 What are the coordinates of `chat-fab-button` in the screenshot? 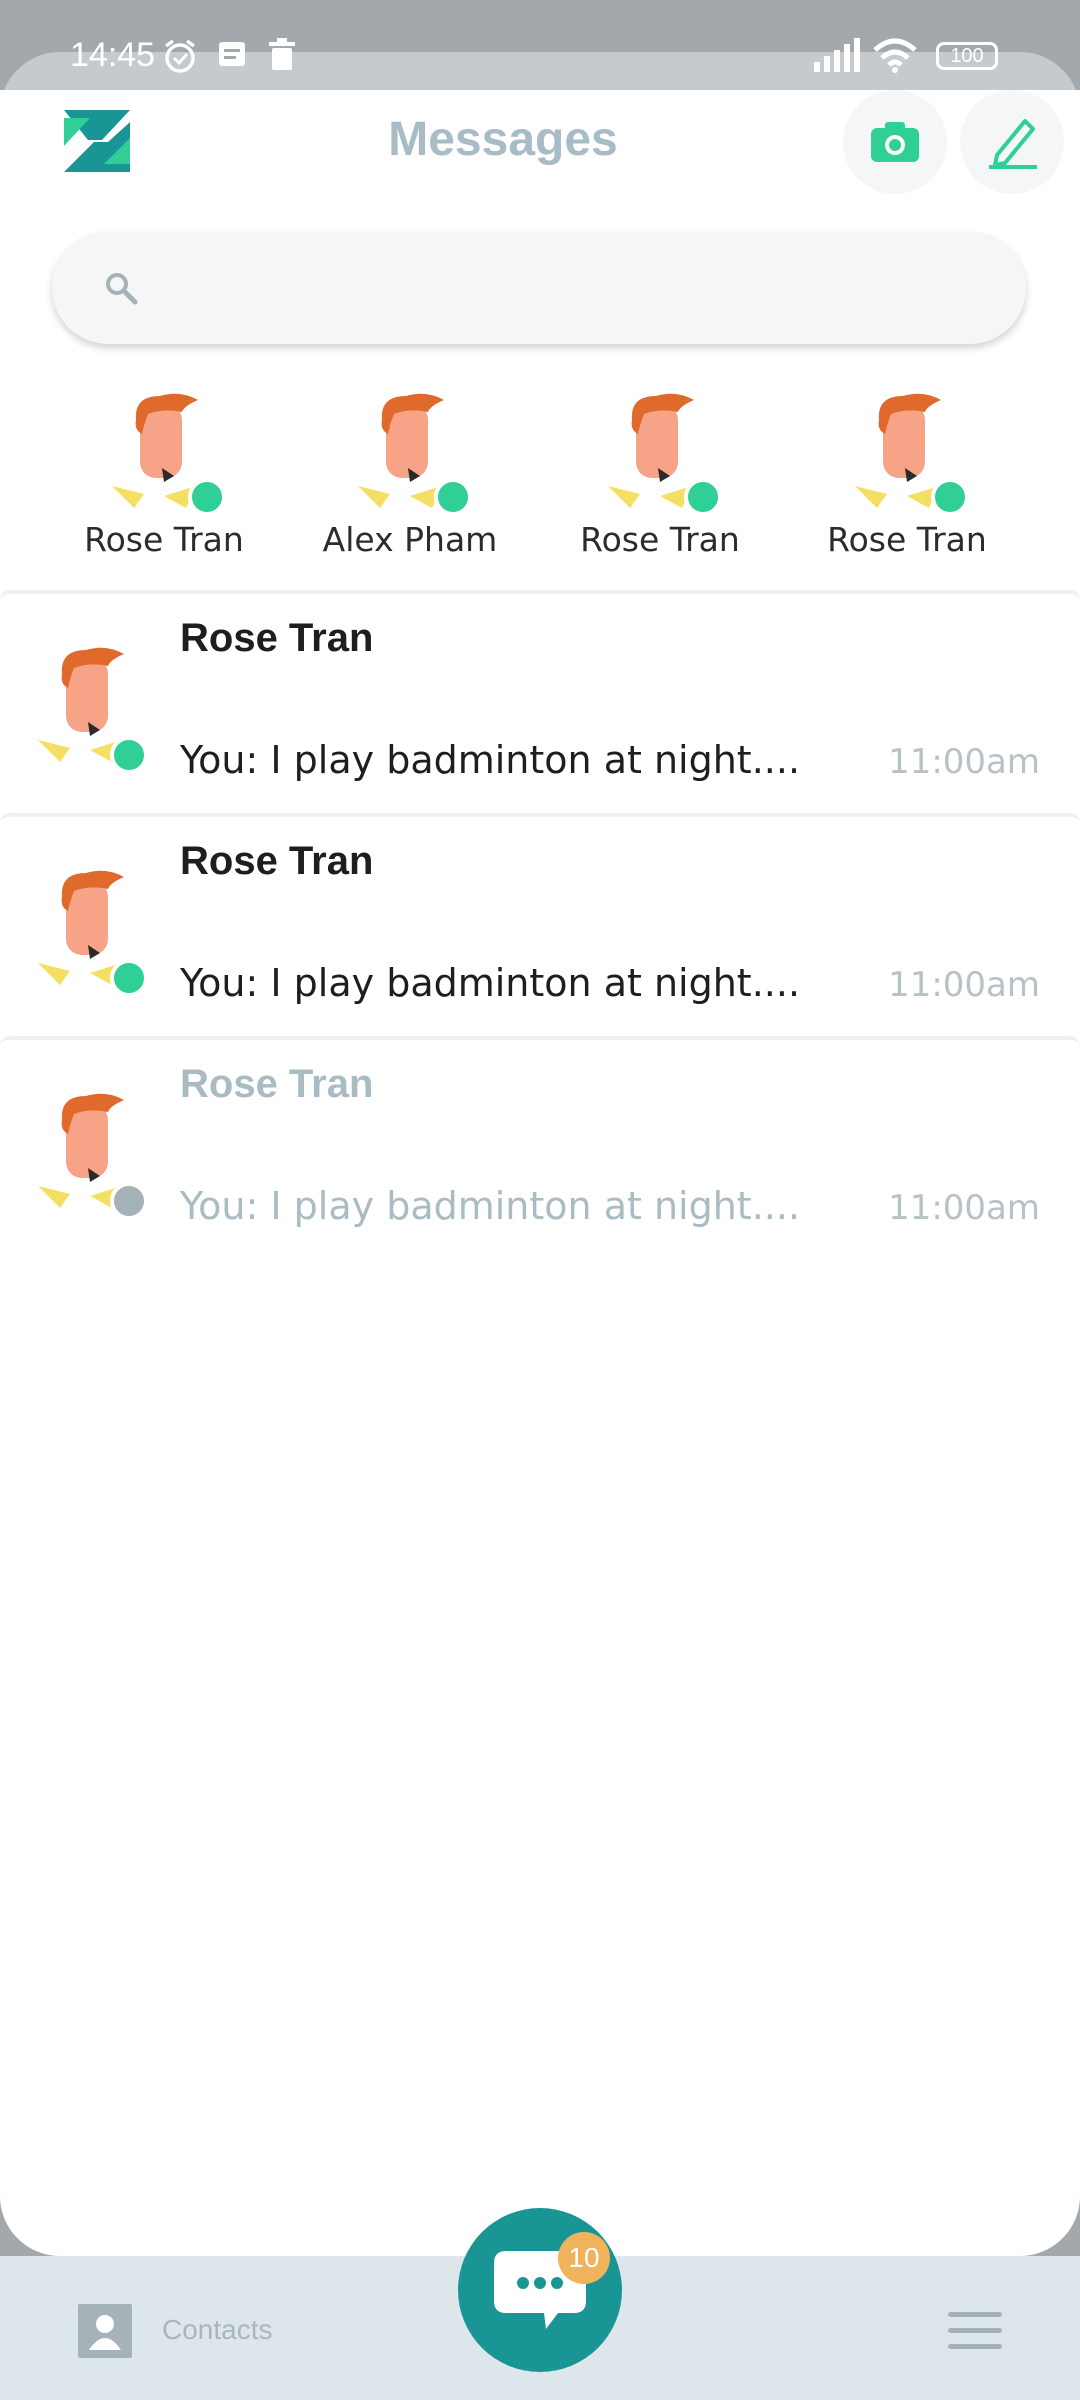 It's located at (540, 2290).